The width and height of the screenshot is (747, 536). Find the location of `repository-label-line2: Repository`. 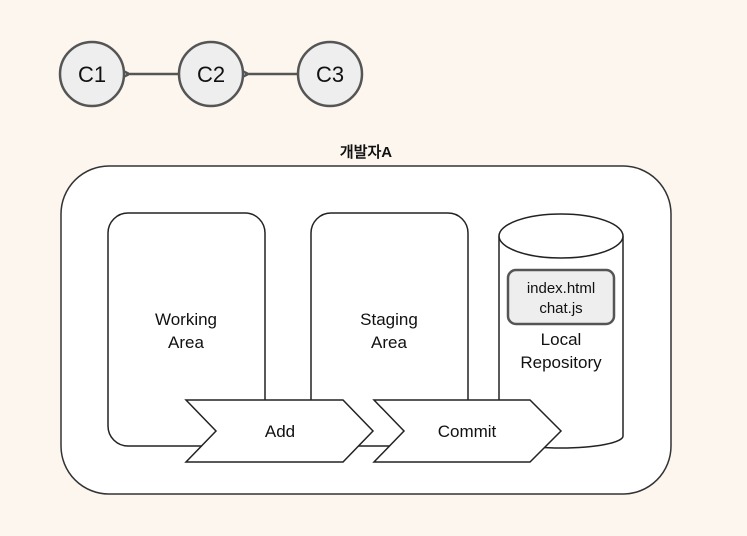

repository-label-line2: Repository is located at coordinates (561, 362).